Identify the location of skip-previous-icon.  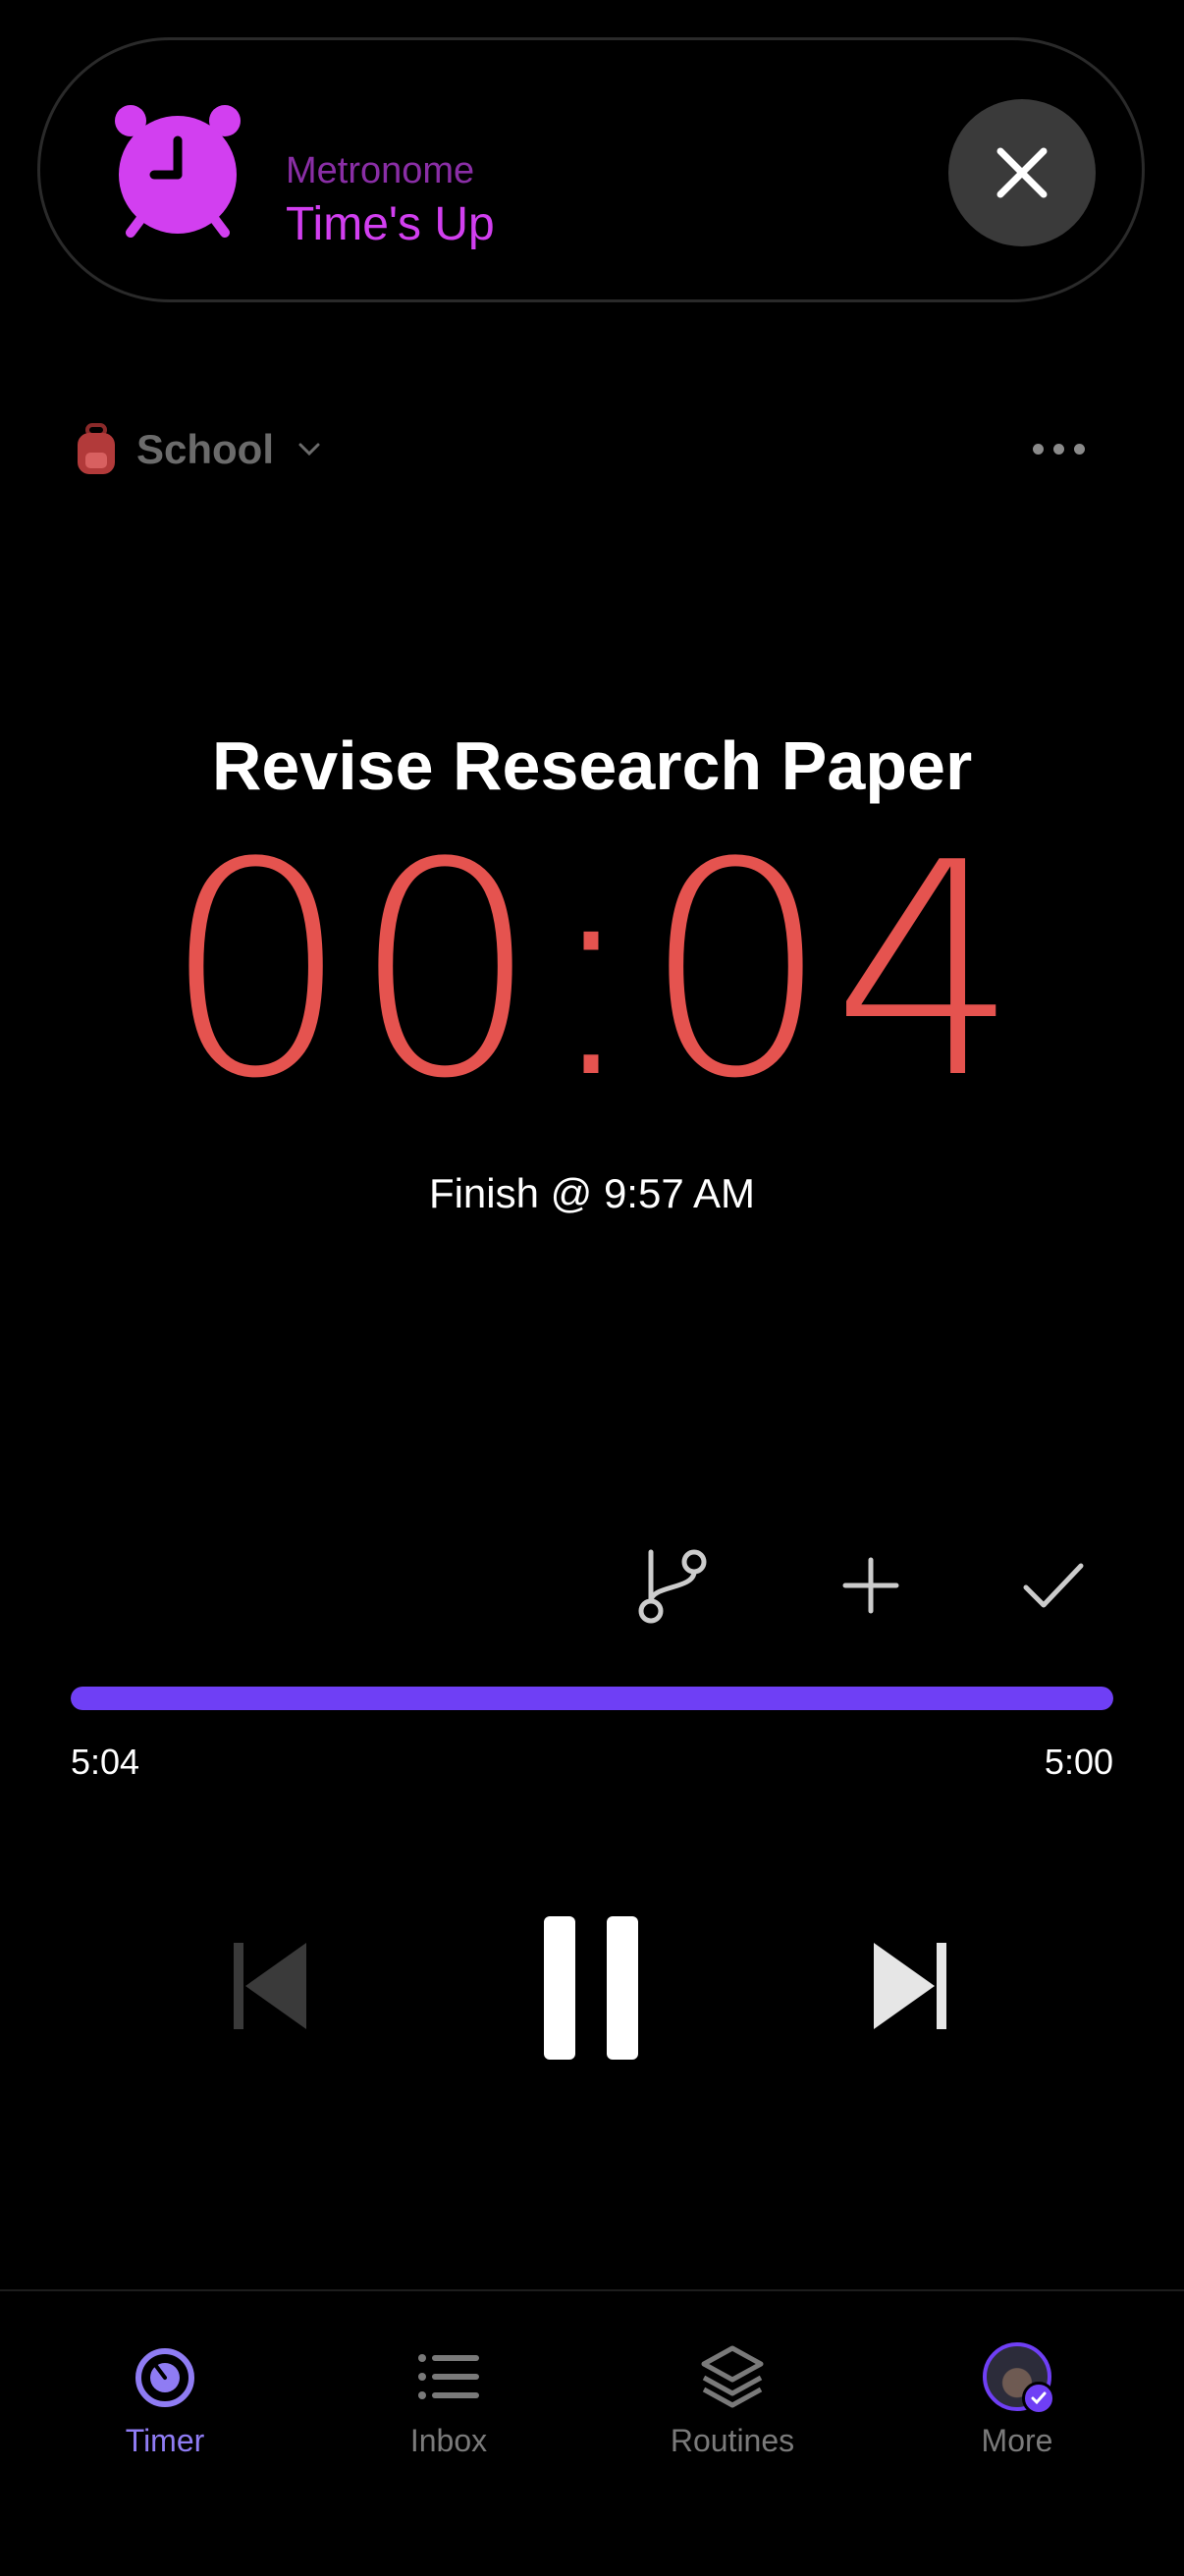
(270, 1986).